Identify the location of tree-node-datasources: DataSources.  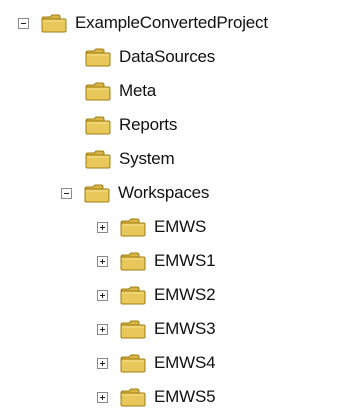
(150, 57).